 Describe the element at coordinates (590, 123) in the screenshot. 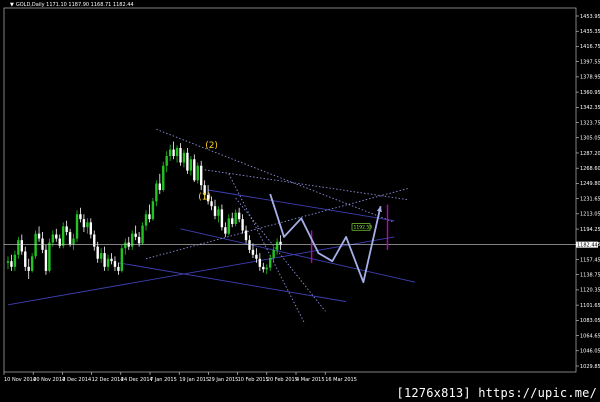

I see `y-tick-label: 1323.75` at that location.